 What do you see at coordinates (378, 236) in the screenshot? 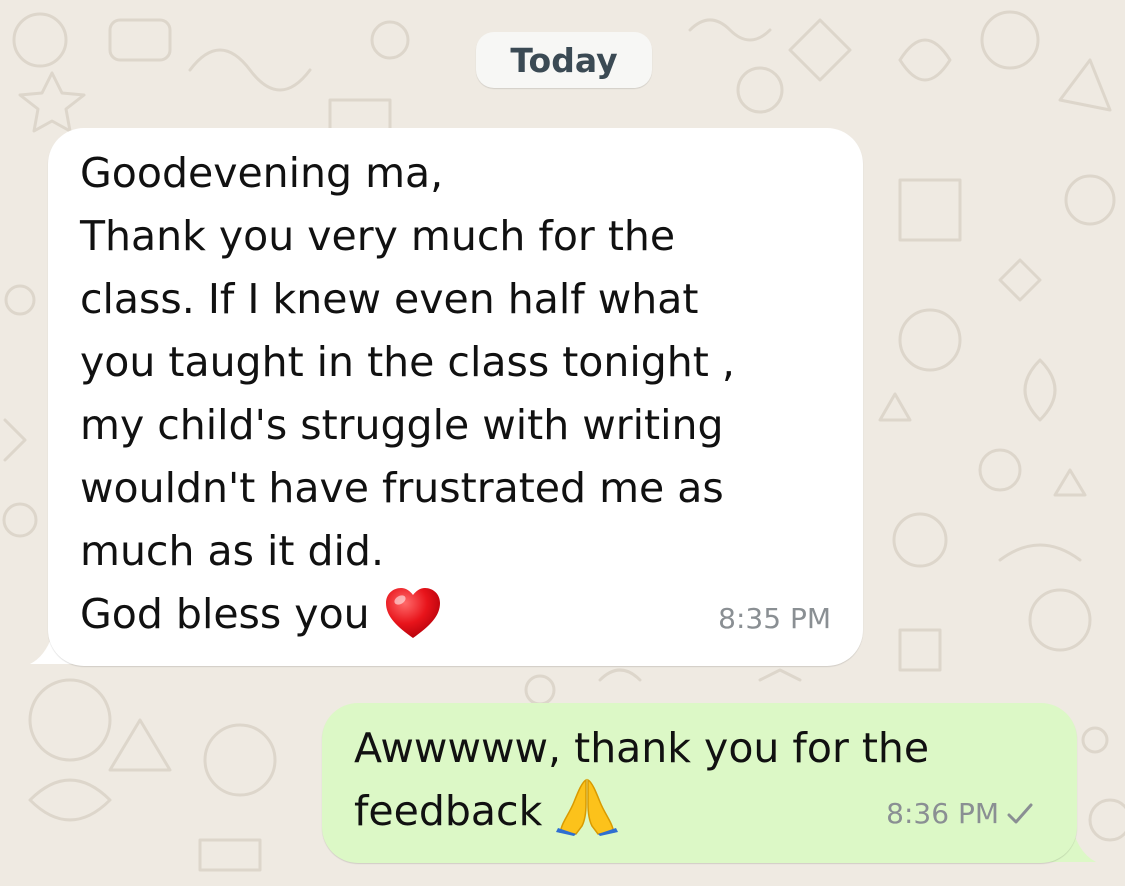
I see `message-line: Thank you very much for the` at bounding box center [378, 236].